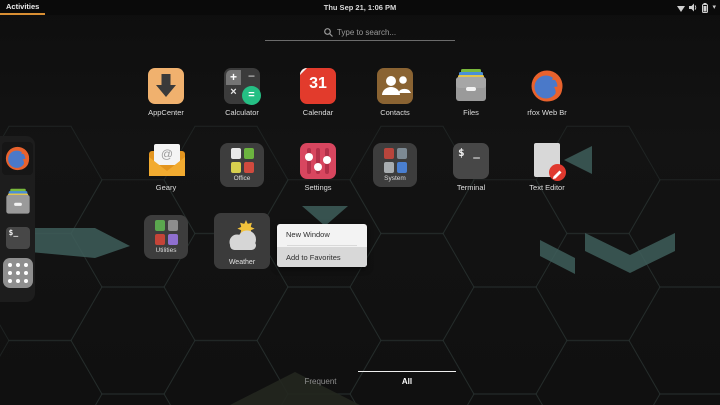 The height and width of the screenshot is (405, 720). I want to click on calendar-day-number: 31, so click(318, 83).